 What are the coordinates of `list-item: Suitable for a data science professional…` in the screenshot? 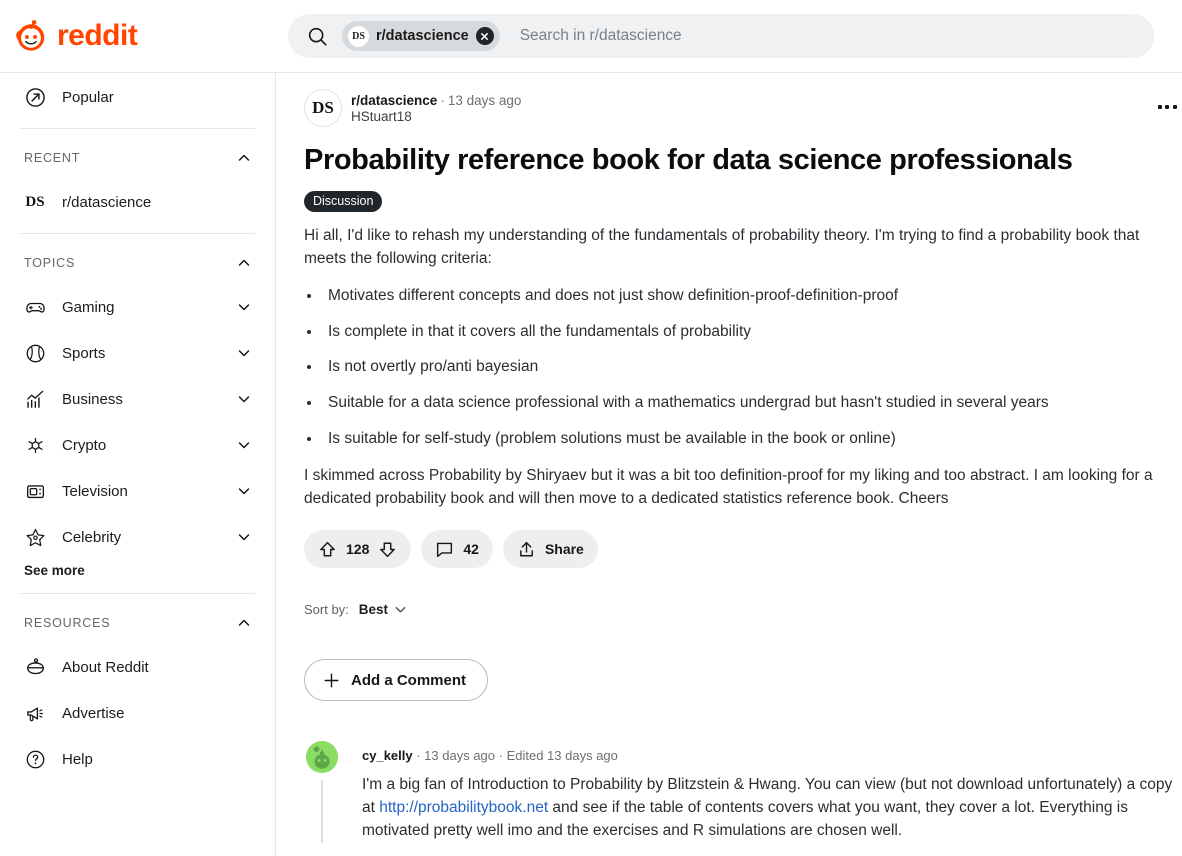 It's located at (752, 403).